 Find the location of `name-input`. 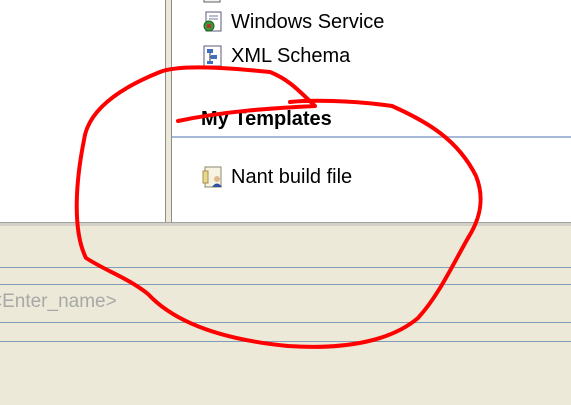

name-input is located at coordinates (285, 303).